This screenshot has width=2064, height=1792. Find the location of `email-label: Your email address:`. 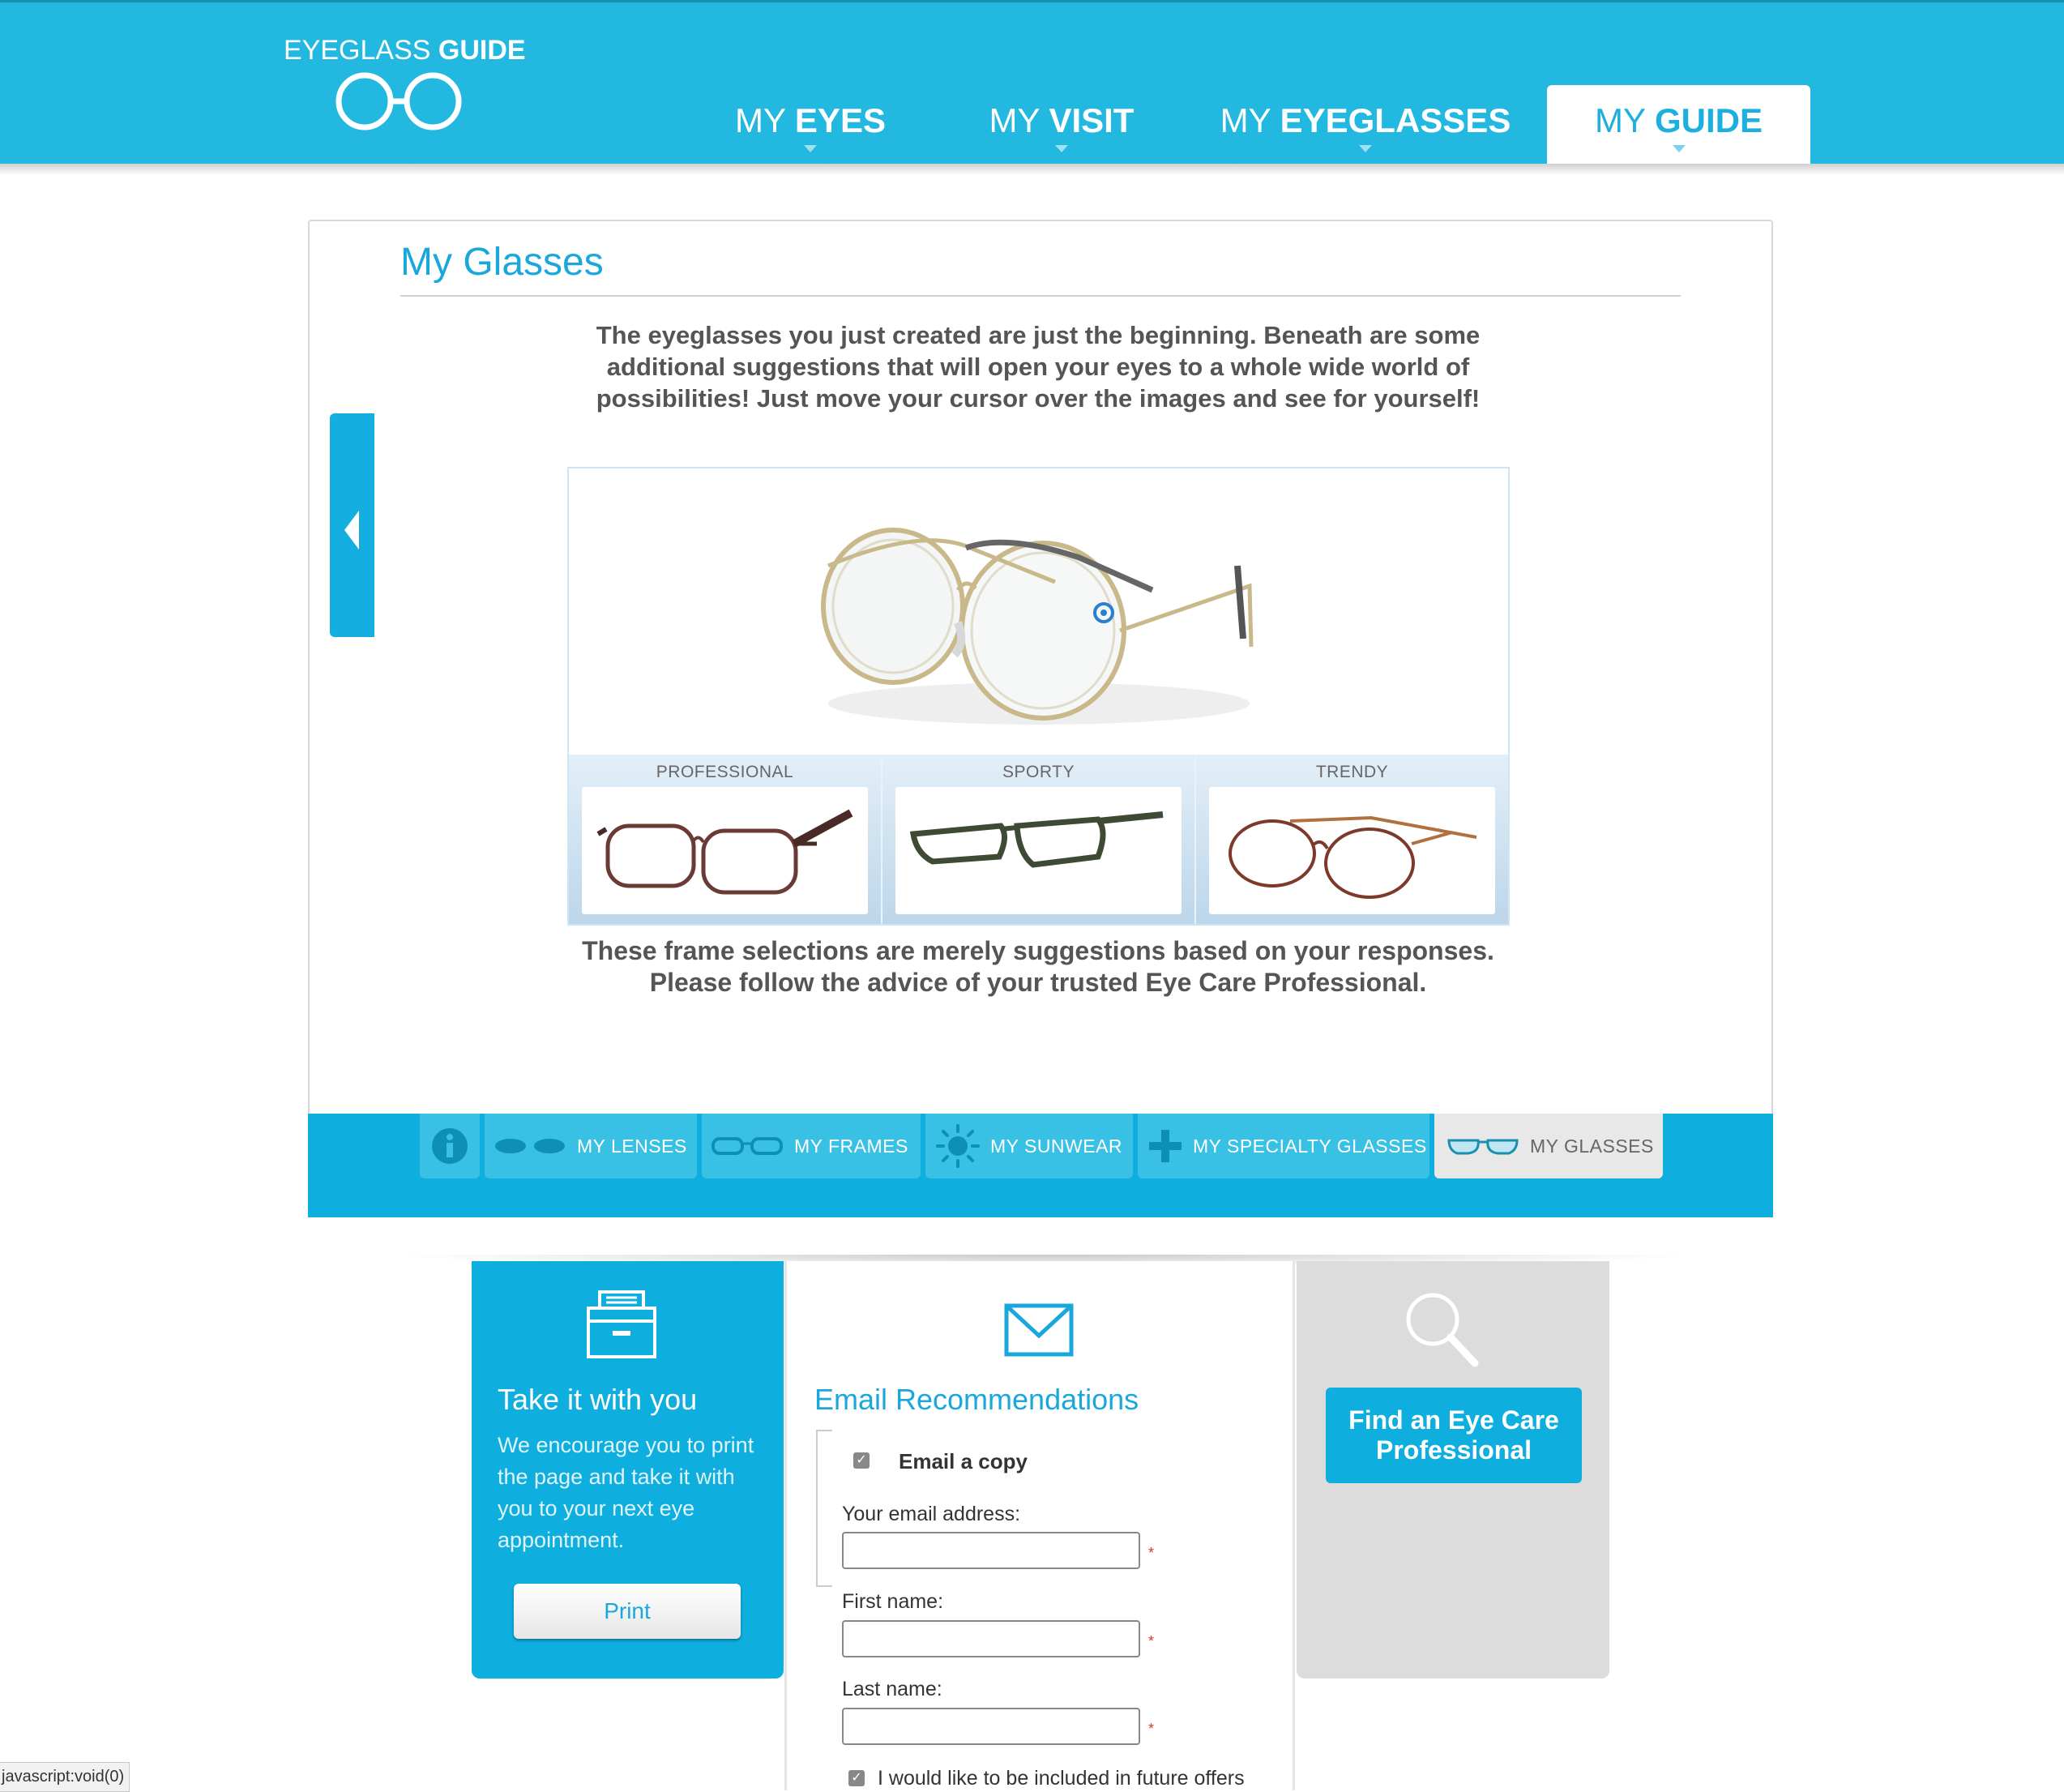

email-label: Your email address: is located at coordinates (932, 1514).